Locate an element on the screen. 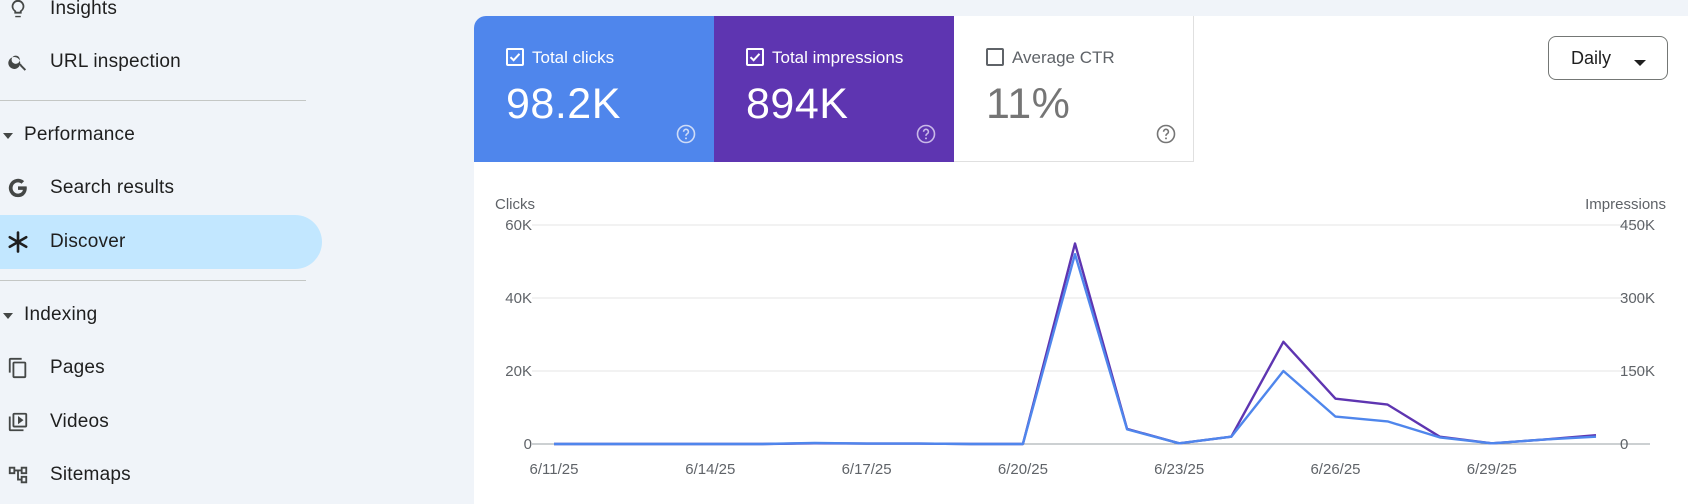  y-left-tick-label: 0 is located at coordinates (528, 444).